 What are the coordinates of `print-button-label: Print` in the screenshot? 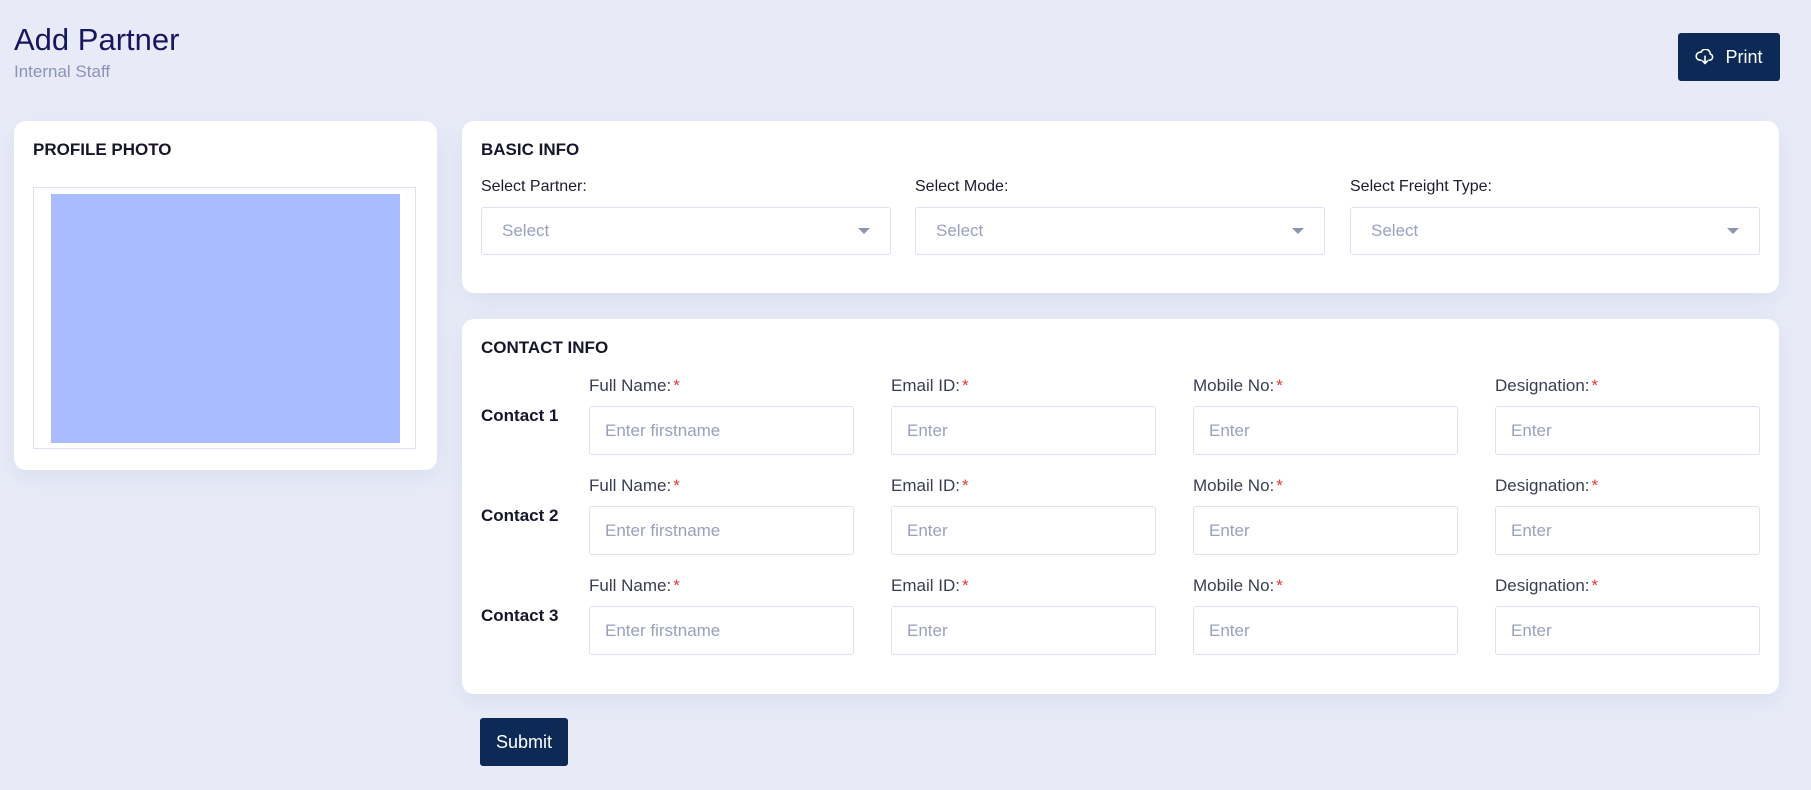 It's located at (1744, 56).